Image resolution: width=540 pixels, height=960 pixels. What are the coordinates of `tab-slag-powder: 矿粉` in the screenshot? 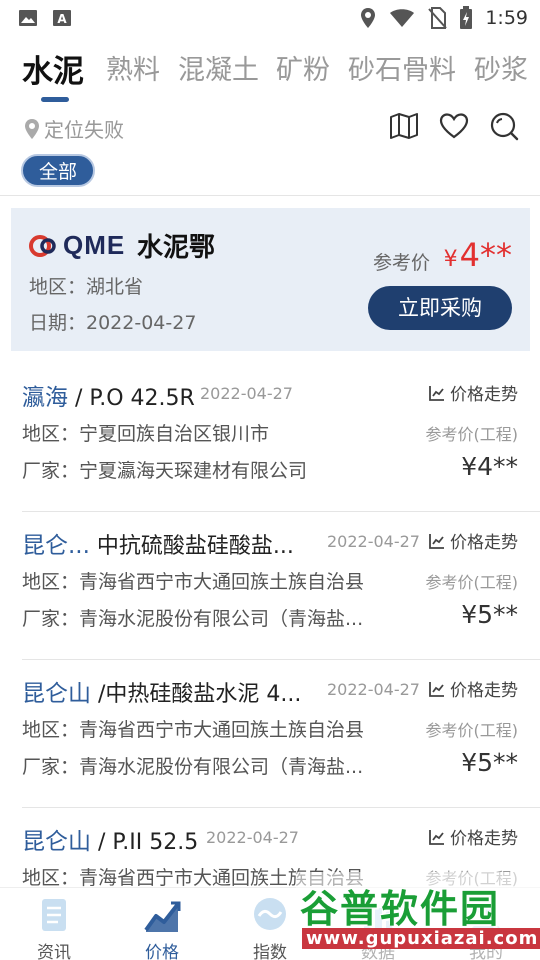 It's located at (303, 67).